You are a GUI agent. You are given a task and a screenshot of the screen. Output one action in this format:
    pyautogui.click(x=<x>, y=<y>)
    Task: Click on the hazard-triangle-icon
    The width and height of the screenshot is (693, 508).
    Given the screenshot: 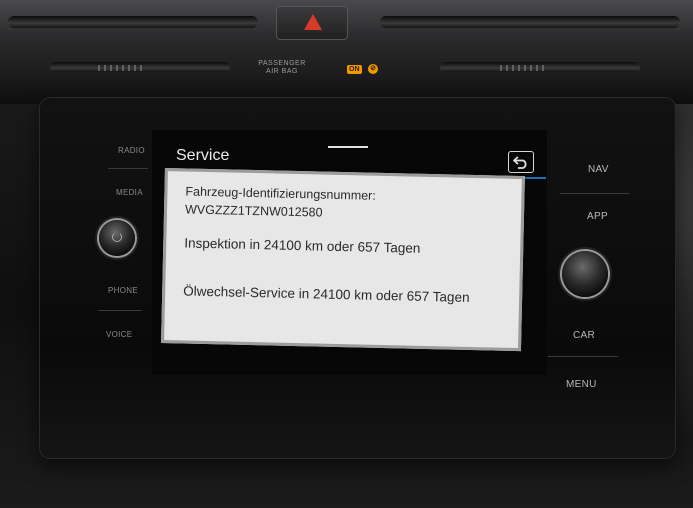 What is the action you would take?
    pyautogui.click(x=313, y=22)
    